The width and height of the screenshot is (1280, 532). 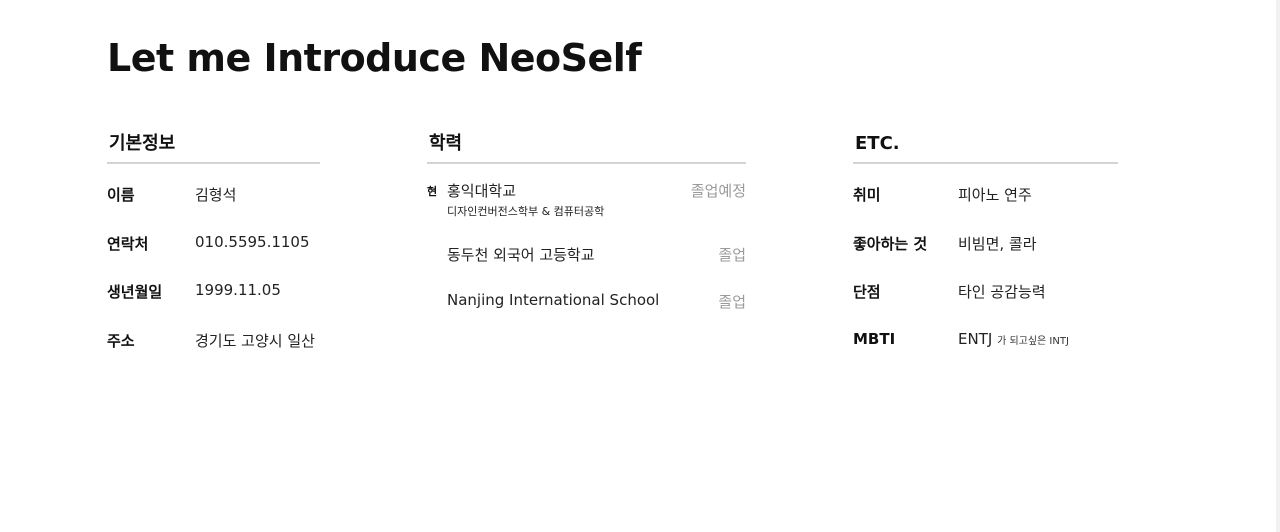 What do you see at coordinates (1033, 341) in the screenshot?
I see `mbti-note: 가 되고싶은 INTJ` at bounding box center [1033, 341].